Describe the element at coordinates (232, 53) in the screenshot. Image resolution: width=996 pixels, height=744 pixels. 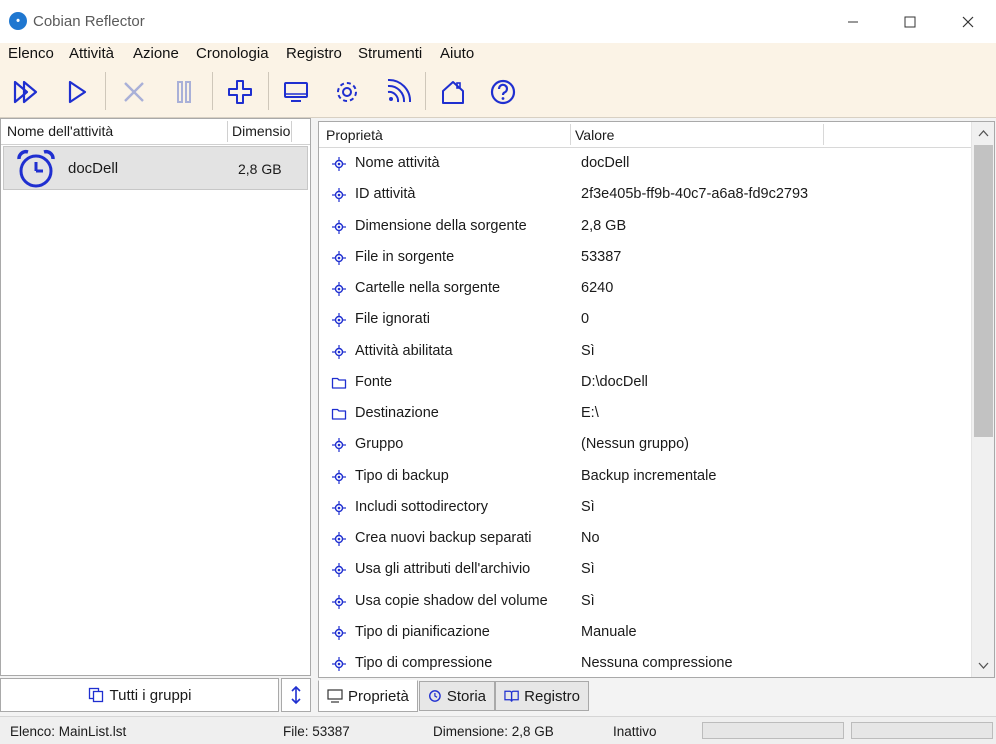
I see `menu-cronologia: Cronologia` at that location.